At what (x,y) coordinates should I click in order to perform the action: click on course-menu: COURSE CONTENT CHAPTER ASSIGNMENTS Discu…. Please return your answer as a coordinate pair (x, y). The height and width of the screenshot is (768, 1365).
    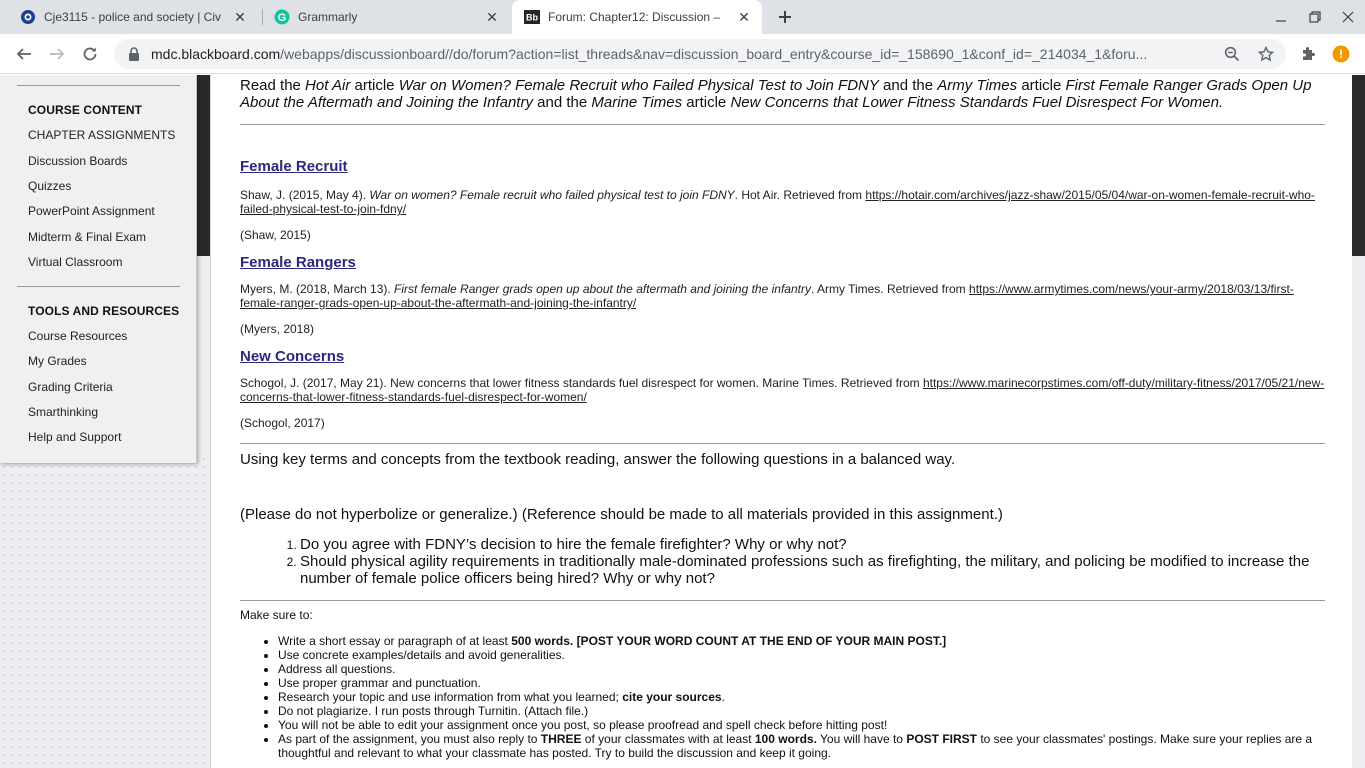
    Looking at the image, I should click on (98, 269).